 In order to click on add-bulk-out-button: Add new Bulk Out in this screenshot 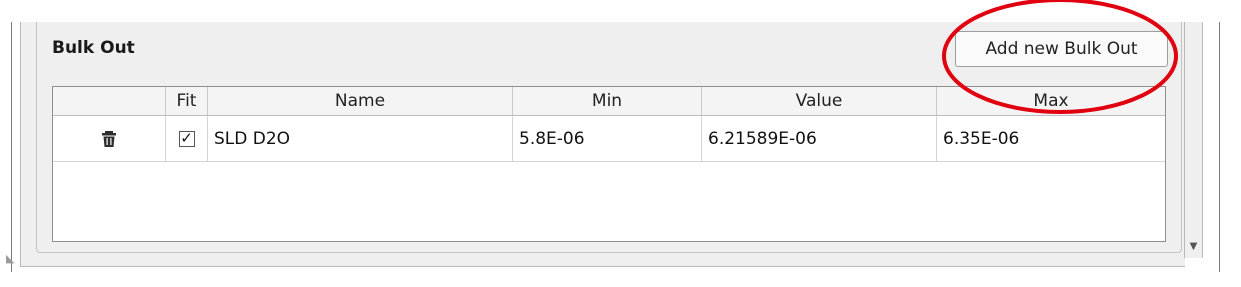, I will do `click(1061, 49)`.